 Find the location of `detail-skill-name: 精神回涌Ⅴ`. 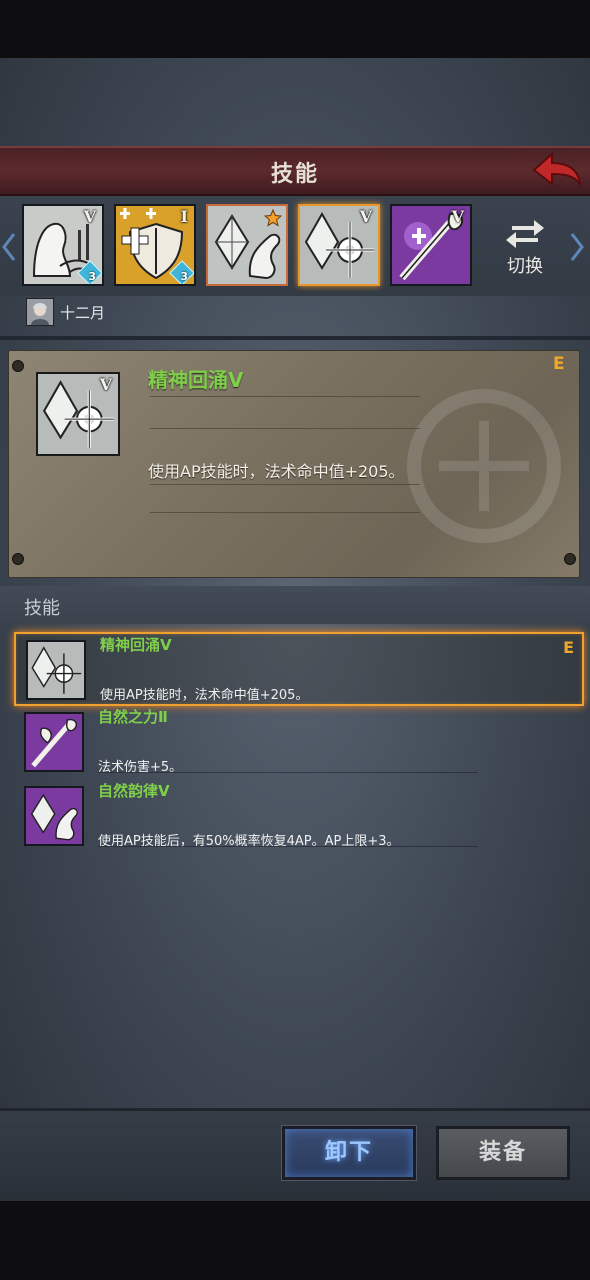

detail-skill-name: 精神回涌Ⅴ is located at coordinates (196, 380).